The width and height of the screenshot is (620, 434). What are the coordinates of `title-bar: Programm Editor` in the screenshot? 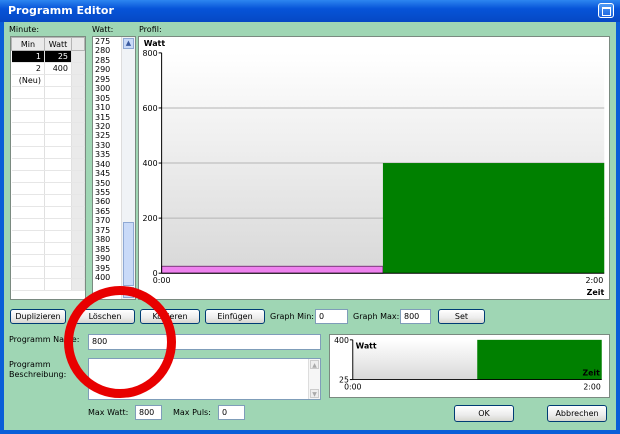 It's located at (310, 11).